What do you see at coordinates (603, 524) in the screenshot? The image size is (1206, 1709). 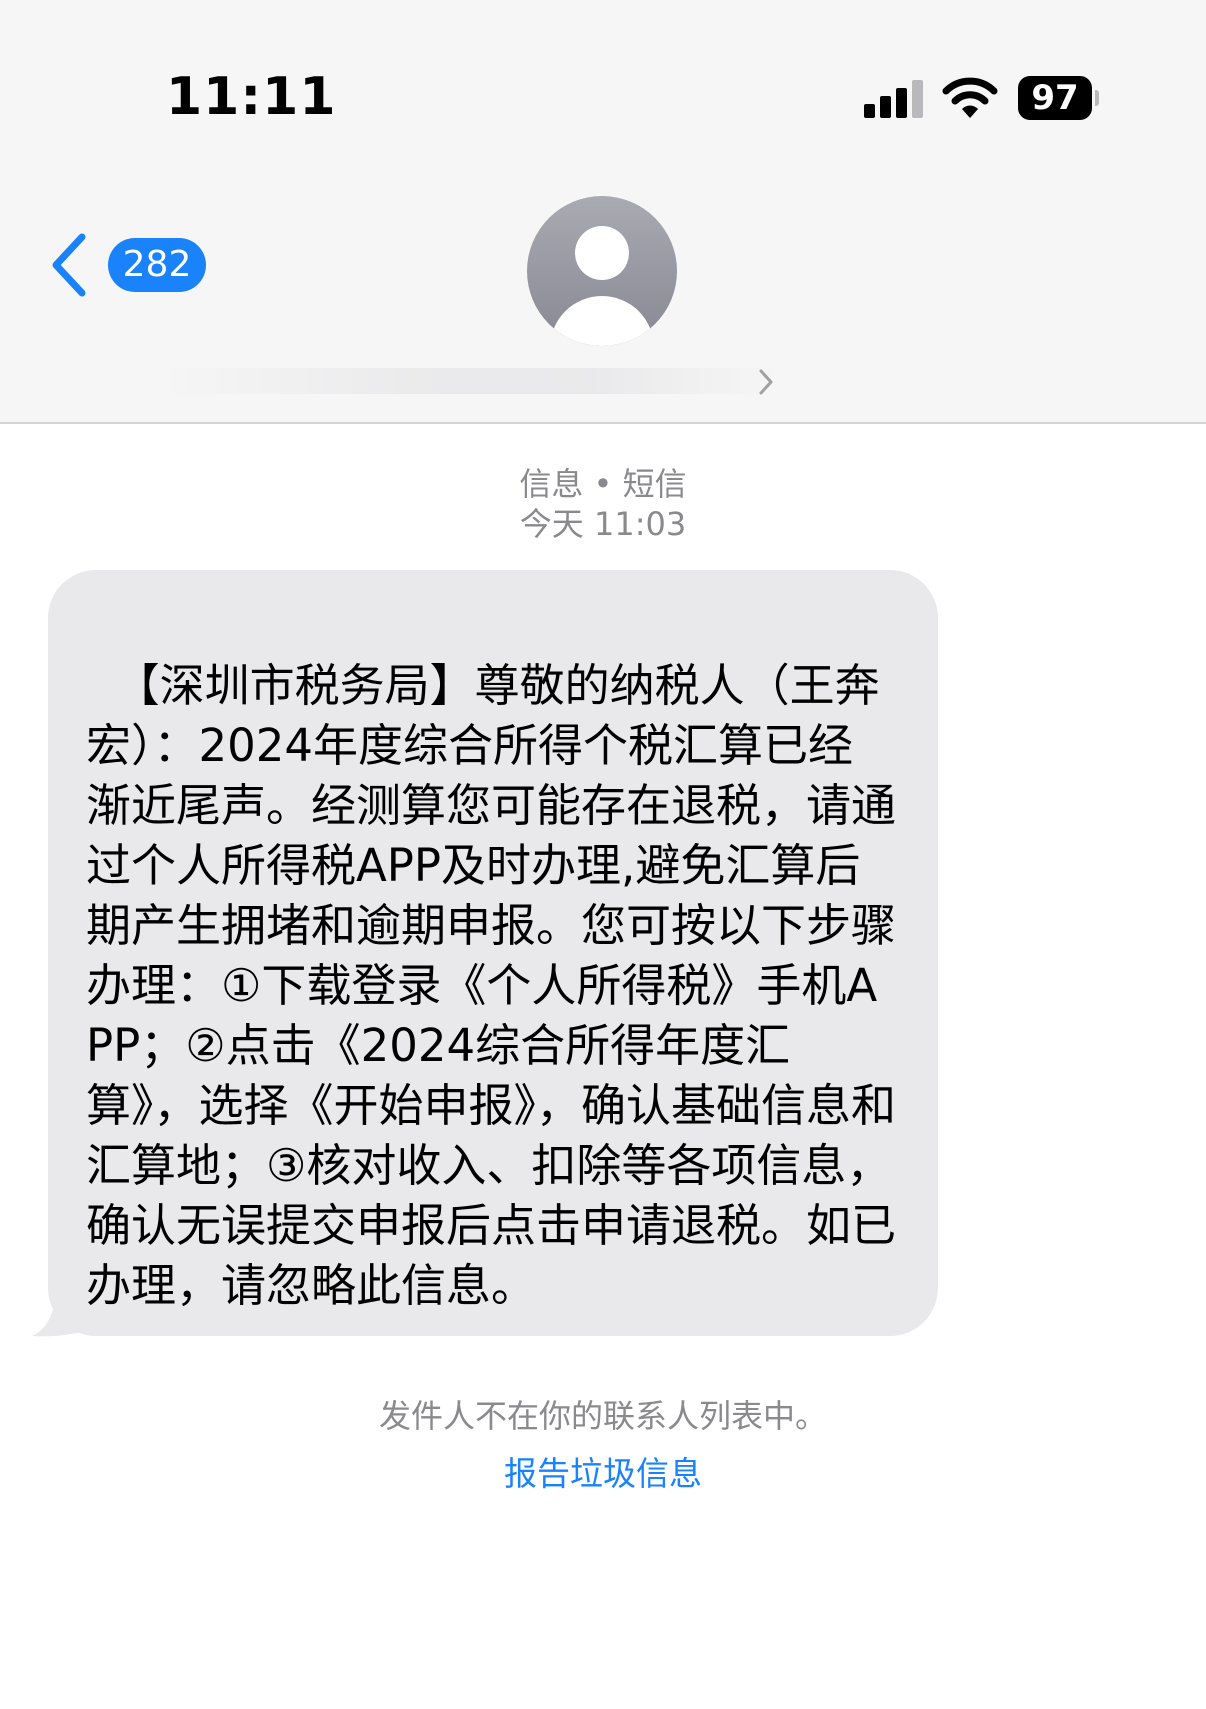 I see `message-timestamp: 今天 11:03` at bounding box center [603, 524].